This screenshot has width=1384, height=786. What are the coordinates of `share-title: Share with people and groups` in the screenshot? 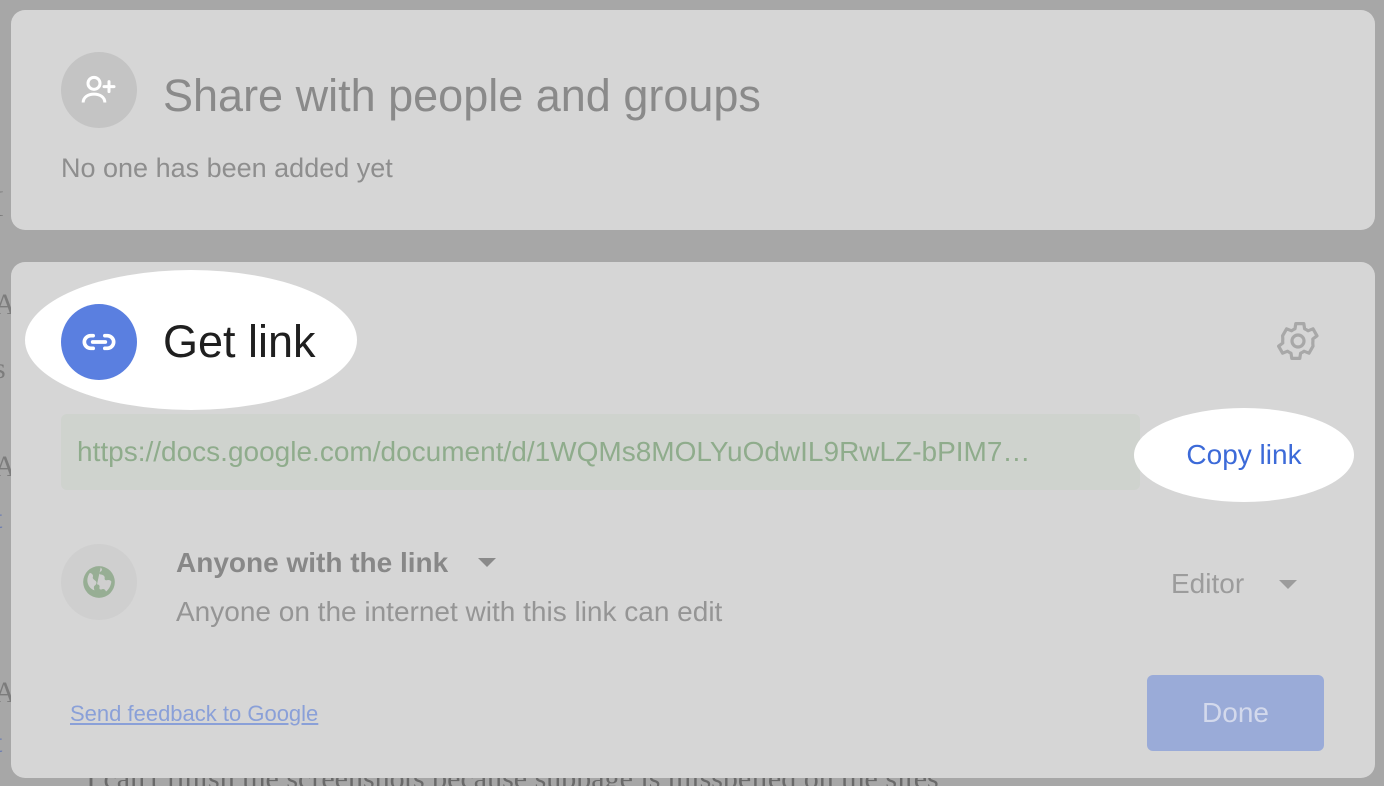 It's located at (462, 96).